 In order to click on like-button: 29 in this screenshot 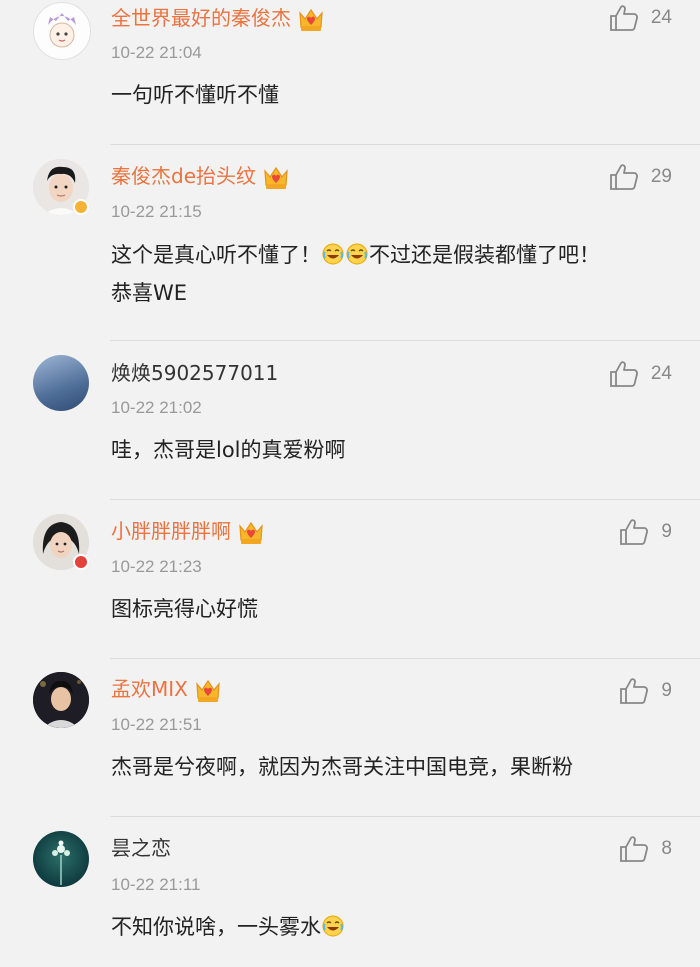, I will do `click(640, 177)`.